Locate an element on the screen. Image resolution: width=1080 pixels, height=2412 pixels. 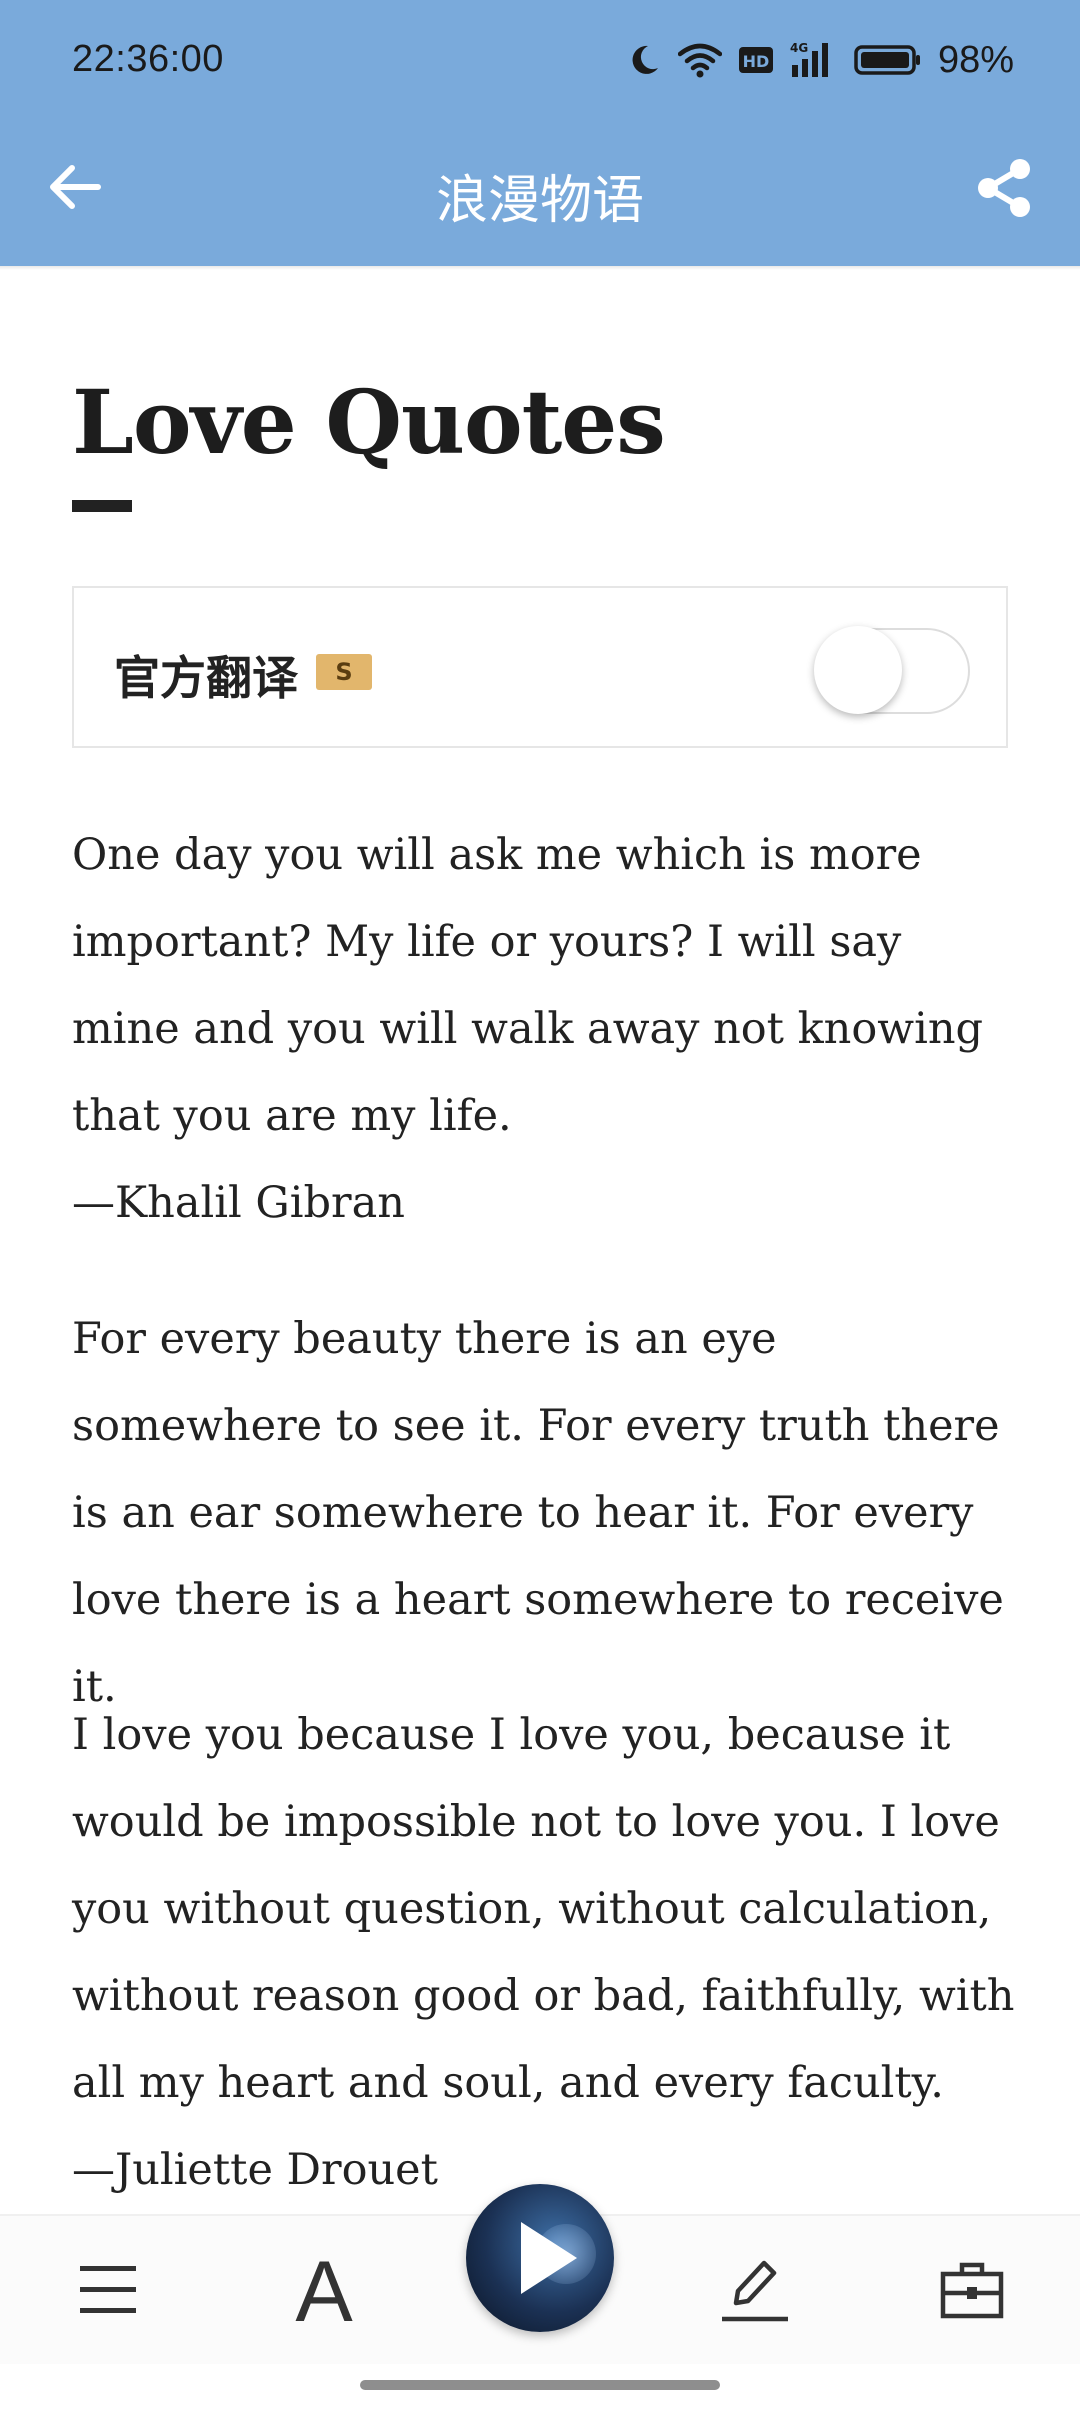
app-header: 浪漫物语 is located at coordinates (540, 195).